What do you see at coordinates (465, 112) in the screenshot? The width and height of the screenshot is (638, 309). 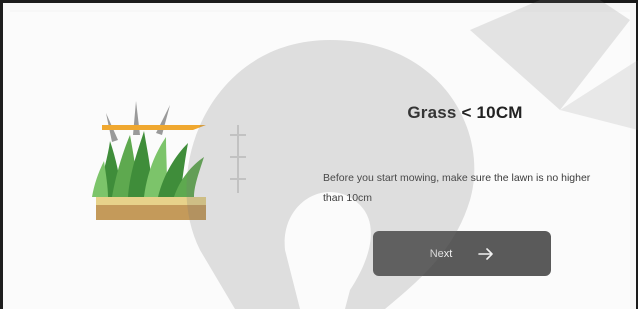 I see `dialog-title: Grass < 10CM` at bounding box center [465, 112].